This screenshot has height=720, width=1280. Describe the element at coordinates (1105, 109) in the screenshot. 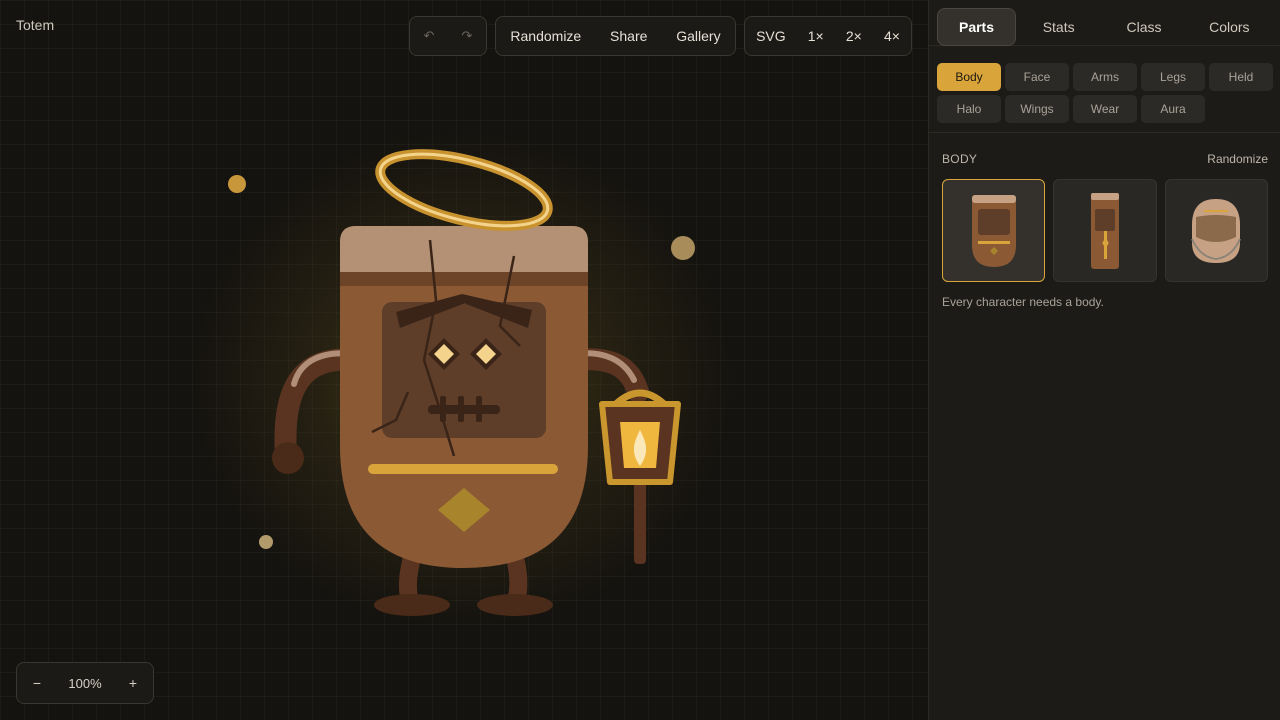

I see `chip-wear: Wear` at that location.